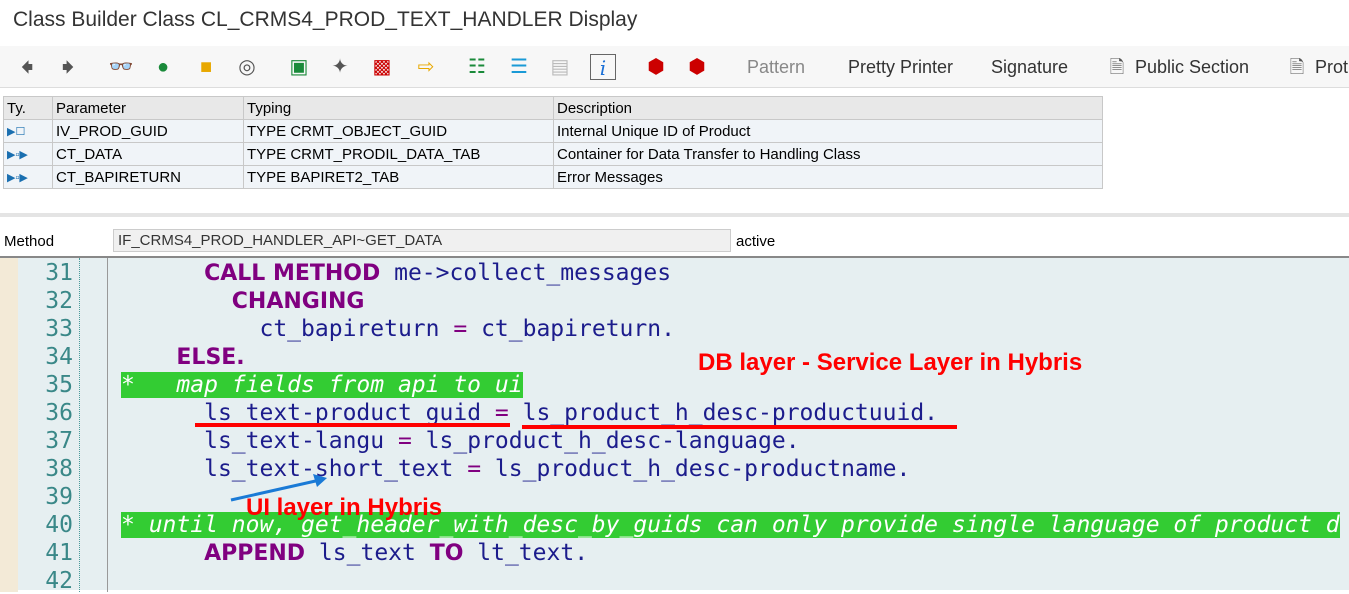 Image resolution: width=1349 pixels, height=594 pixels. What do you see at coordinates (1192, 67) in the screenshot?
I see `public-section-button: Public Section` at bounding box center [1192, 67].